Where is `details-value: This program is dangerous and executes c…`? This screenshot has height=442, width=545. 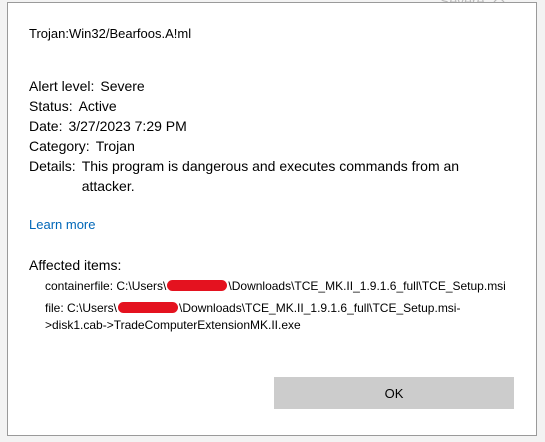
details-value: This program is dangerous and executes c… is located at coordinates (270, 176).